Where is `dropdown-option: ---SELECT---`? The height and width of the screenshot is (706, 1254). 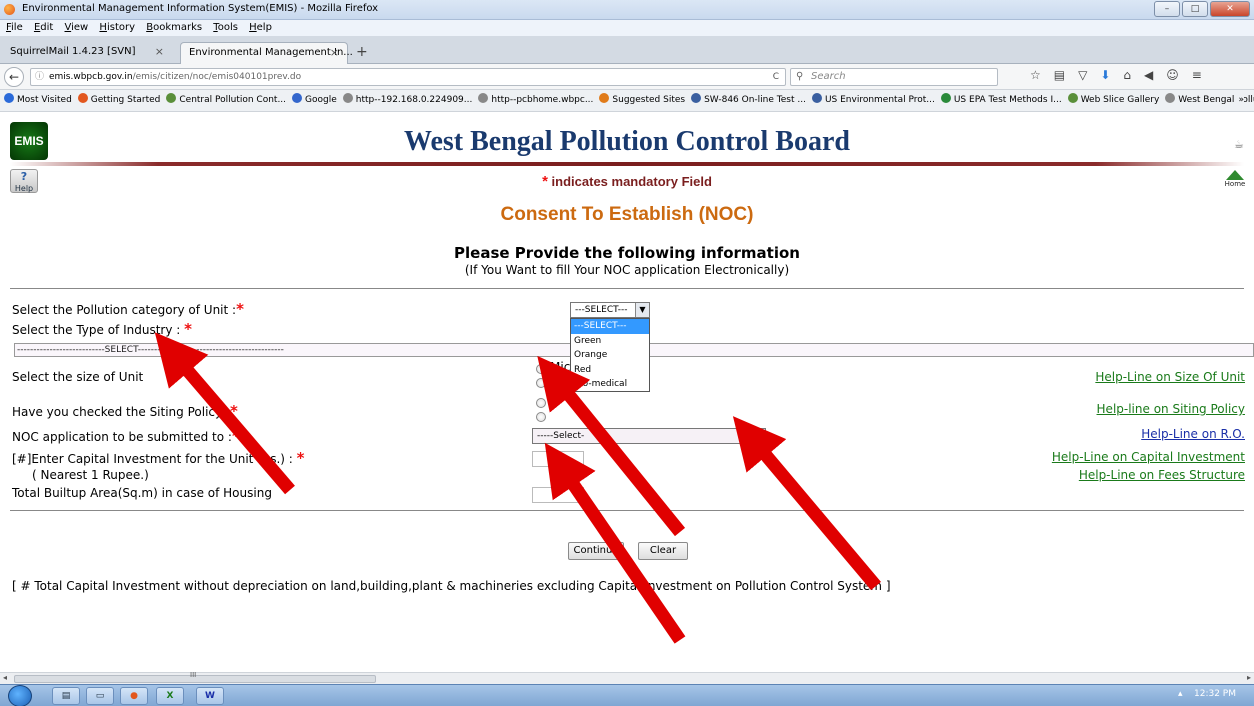
dropdown-option: ---SELECT--- is located at coordinates (610, 326).